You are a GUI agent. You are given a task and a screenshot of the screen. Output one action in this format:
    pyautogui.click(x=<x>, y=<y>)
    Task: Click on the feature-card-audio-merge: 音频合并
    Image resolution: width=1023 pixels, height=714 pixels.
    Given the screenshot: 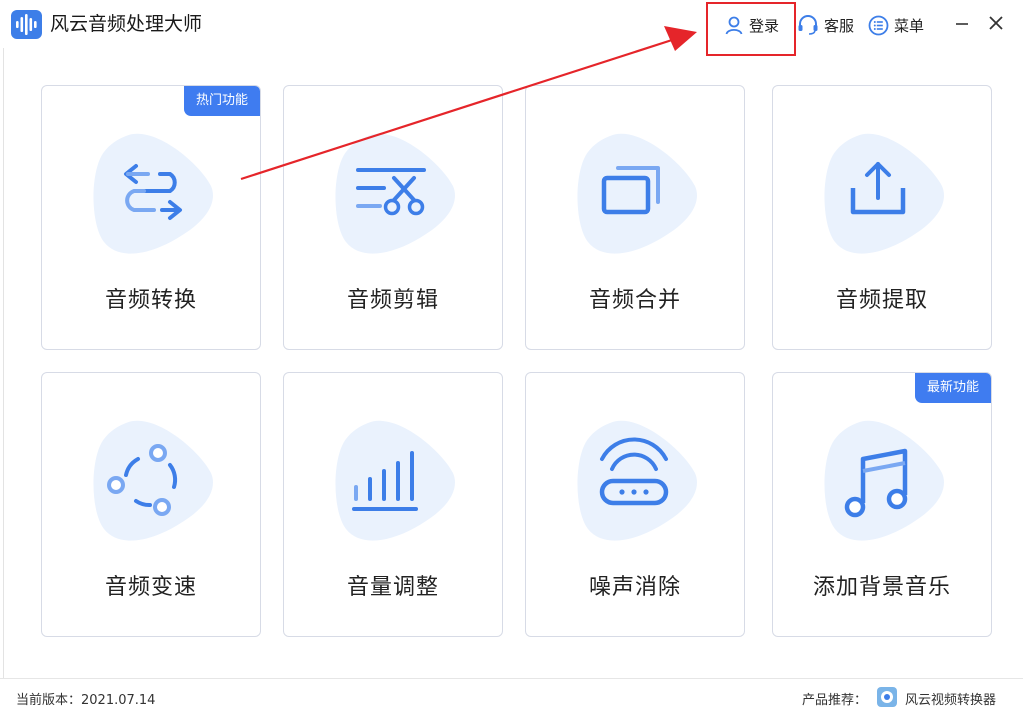 What is the action you would take?
    pyautogui.click(x=635, y=217)
    